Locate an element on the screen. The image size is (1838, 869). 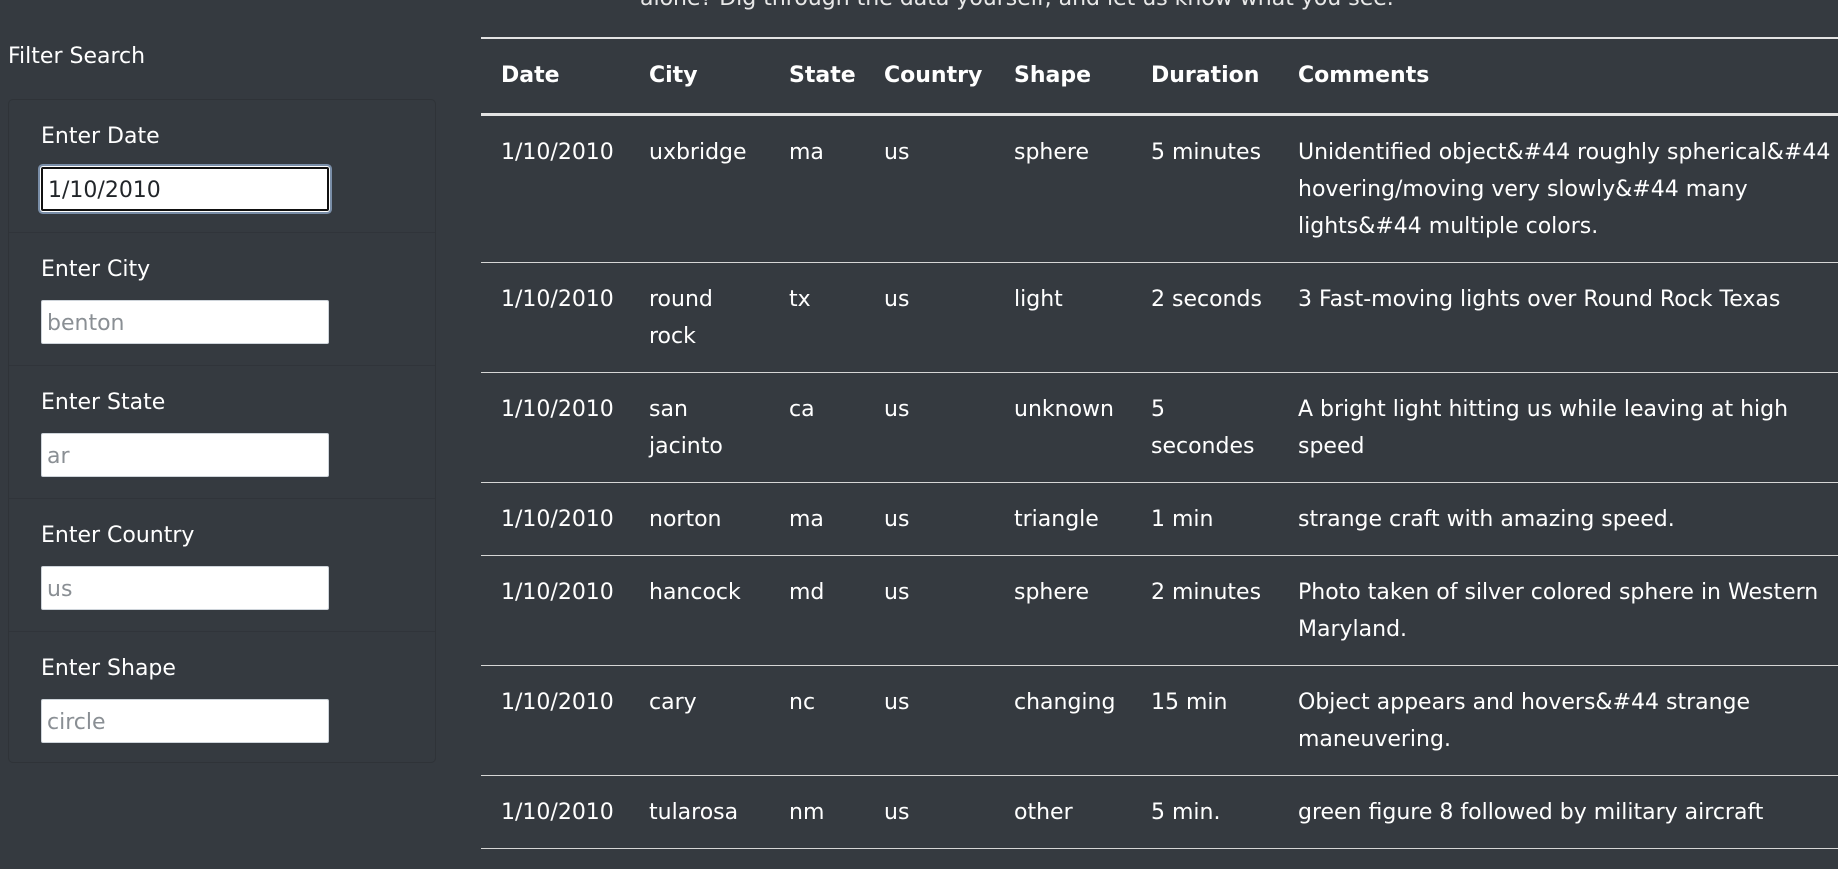
header-comments: Comments is located at coordinates (1364, 76).